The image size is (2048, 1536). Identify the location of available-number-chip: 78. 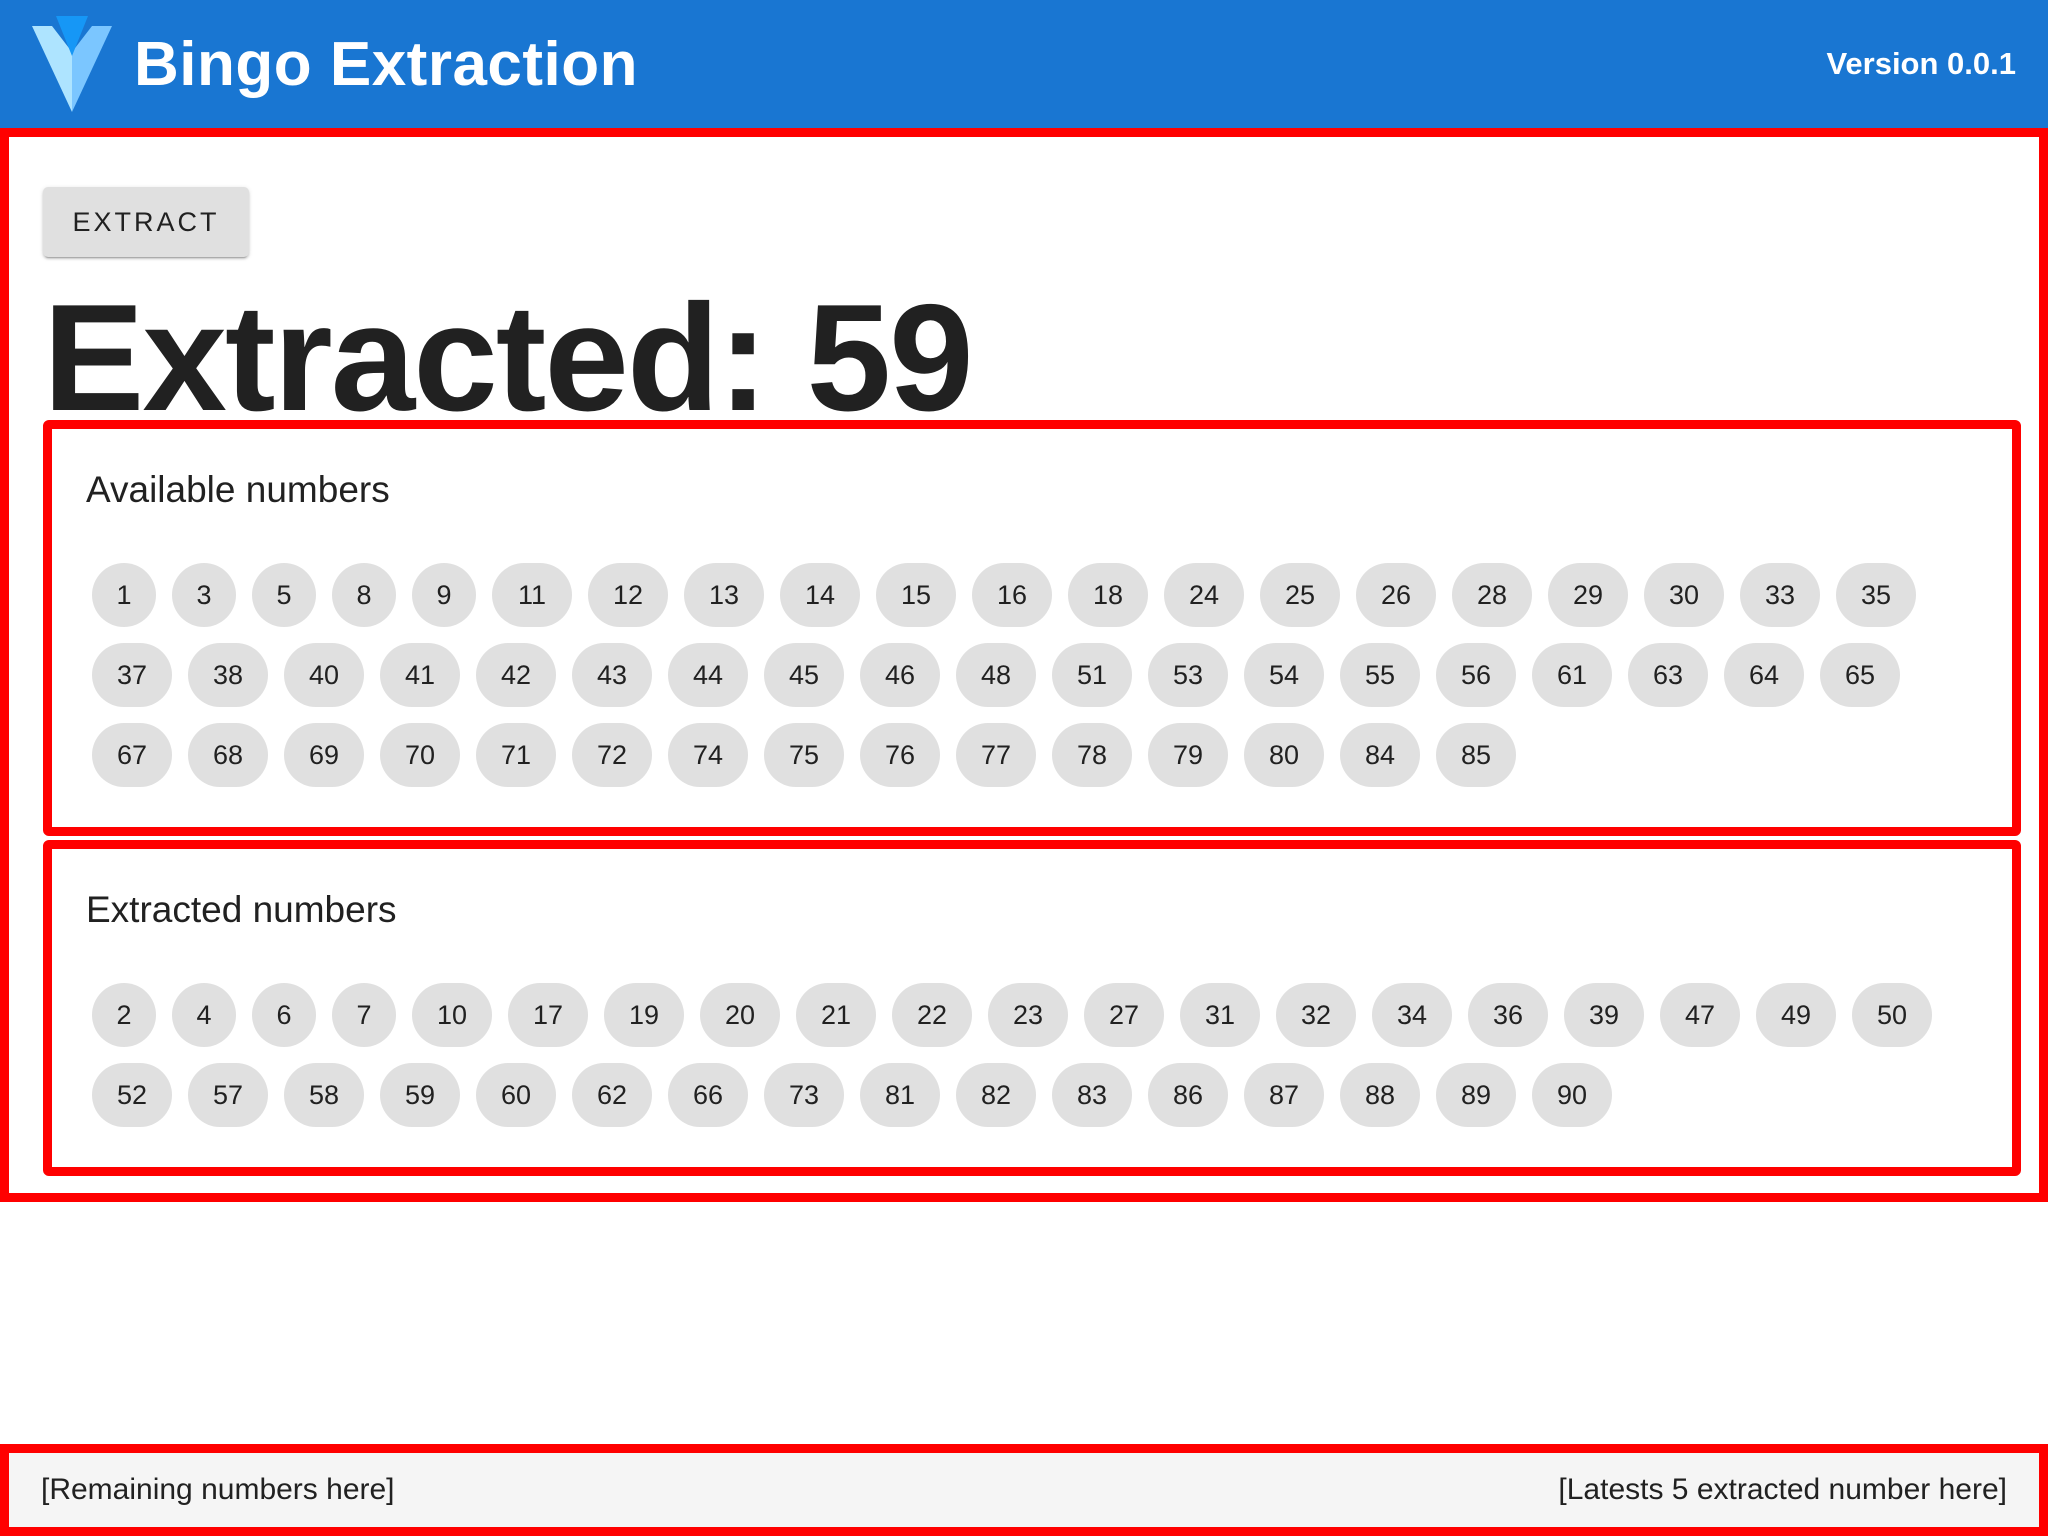
(1092, 755).